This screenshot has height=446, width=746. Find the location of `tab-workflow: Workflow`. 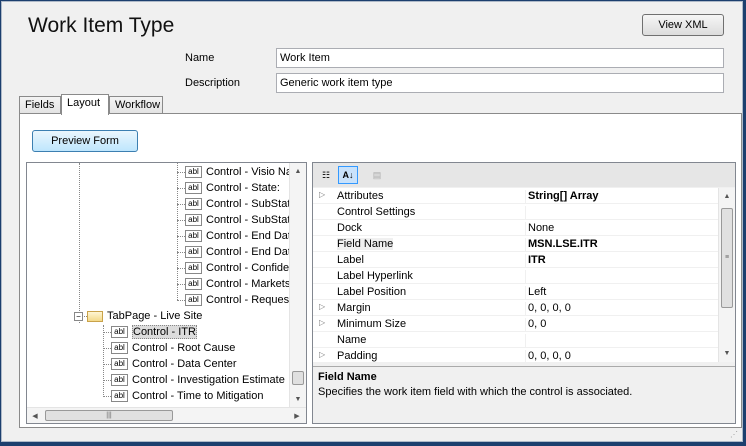

tab-workflow: Workflow is located at coordinates (136, 105).